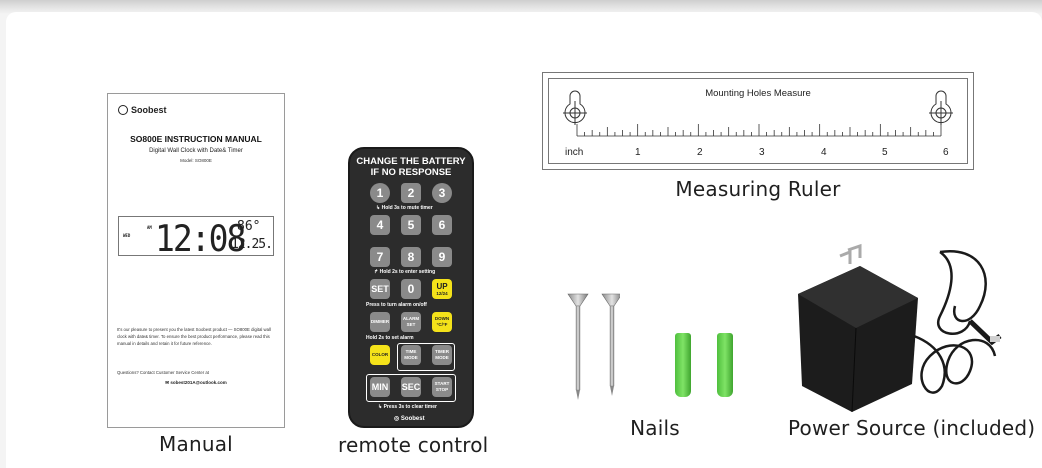 Image resolution: width=1042 pixels, height=468 pixels. Describe the element at coordinates (442, 225) in the screenshot. I see `button-6: 6` at that location.